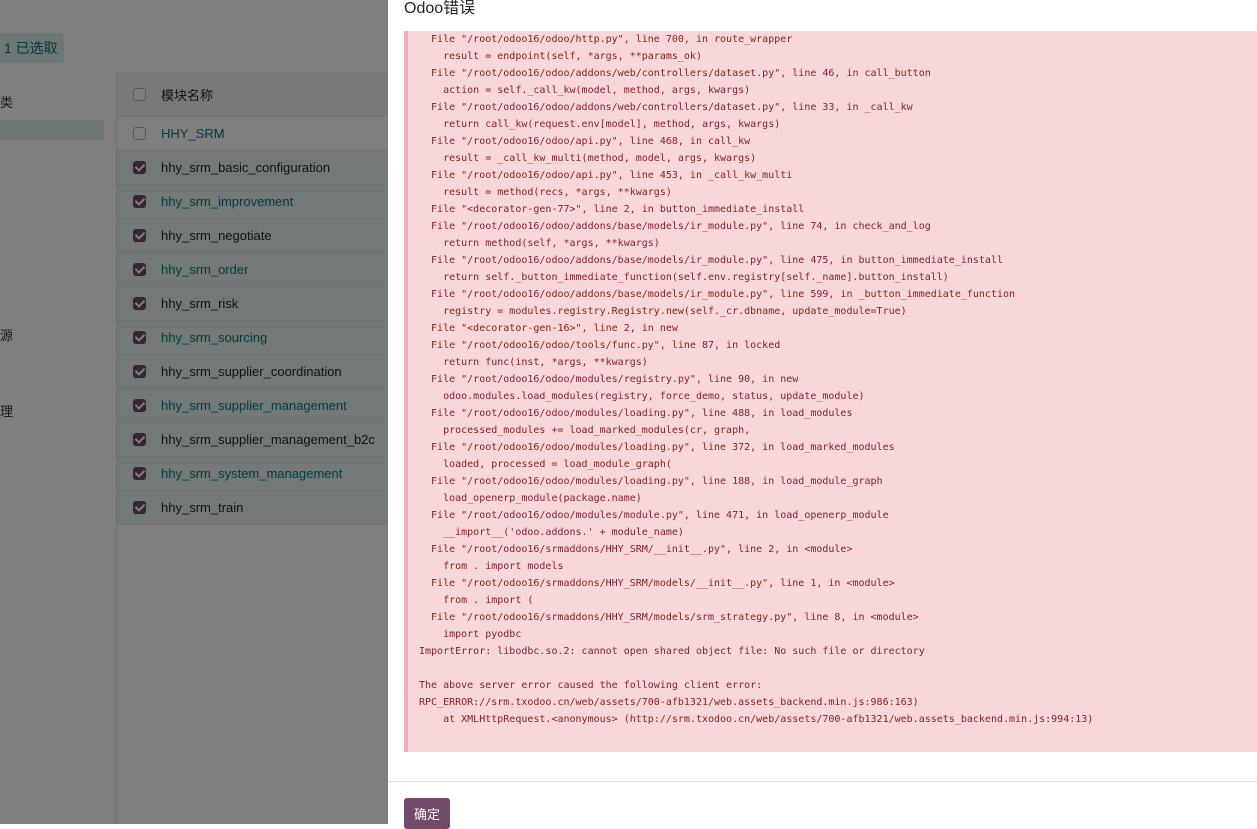 This screenshot has width=1257, height=829. What do you see at coordinates (822, 15) in the screenshot?
I see `dialog-header: Odoo错误` at bounding box center [822, 15].